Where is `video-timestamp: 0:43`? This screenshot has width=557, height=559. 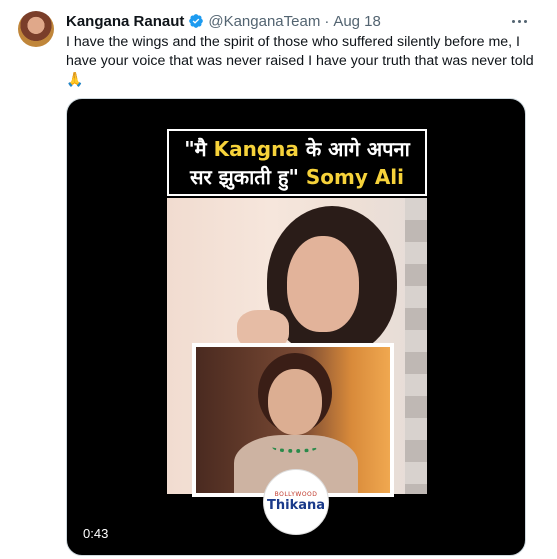 video-timestamp: 0:43 is located at coordinates (96, 533).